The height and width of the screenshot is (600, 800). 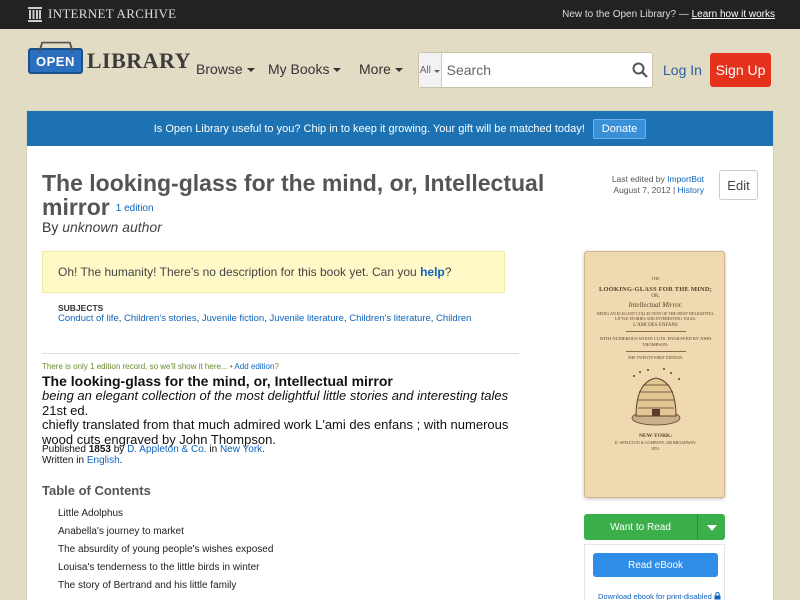 I want to click on edit-button: Edit, so click(x=738, y=185).